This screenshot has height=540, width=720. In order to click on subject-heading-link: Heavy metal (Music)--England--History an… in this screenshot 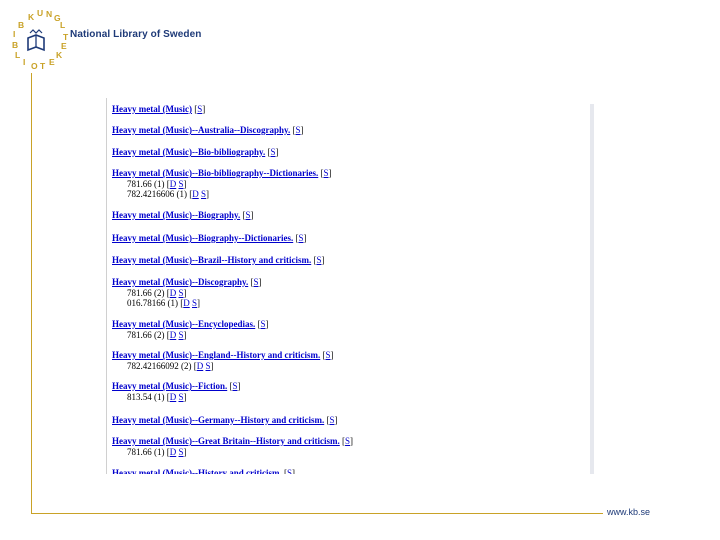, I will do `click(216, 355)`.